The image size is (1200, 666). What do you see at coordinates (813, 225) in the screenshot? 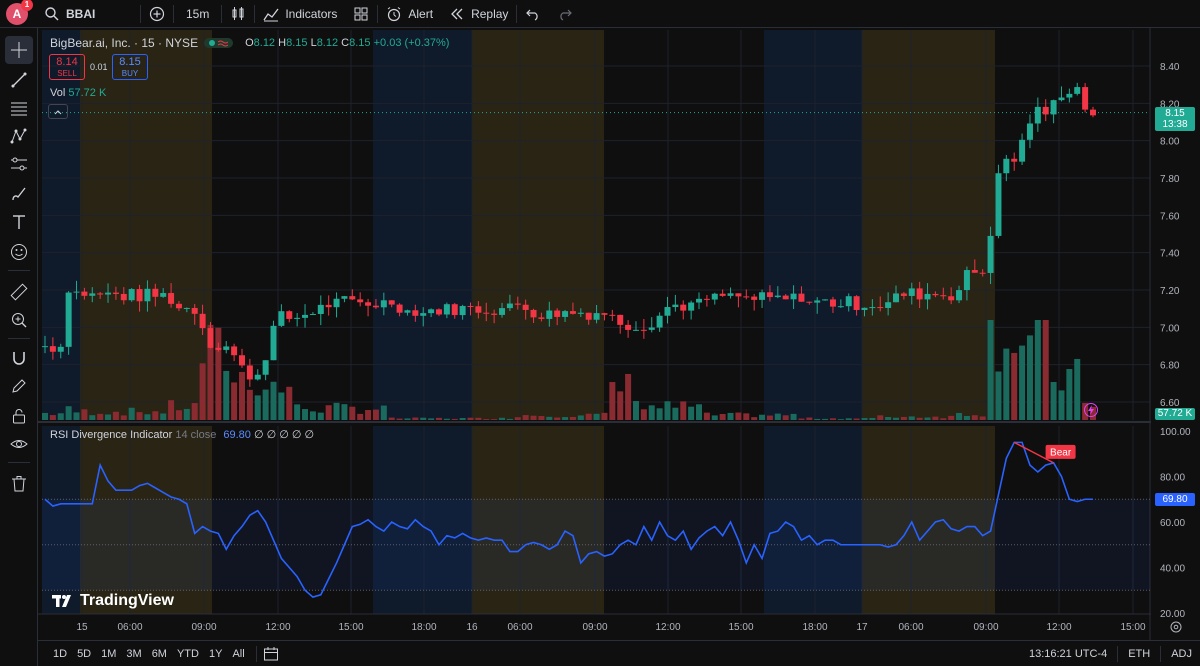
I see `session-band` at bounding box center [813, 225].